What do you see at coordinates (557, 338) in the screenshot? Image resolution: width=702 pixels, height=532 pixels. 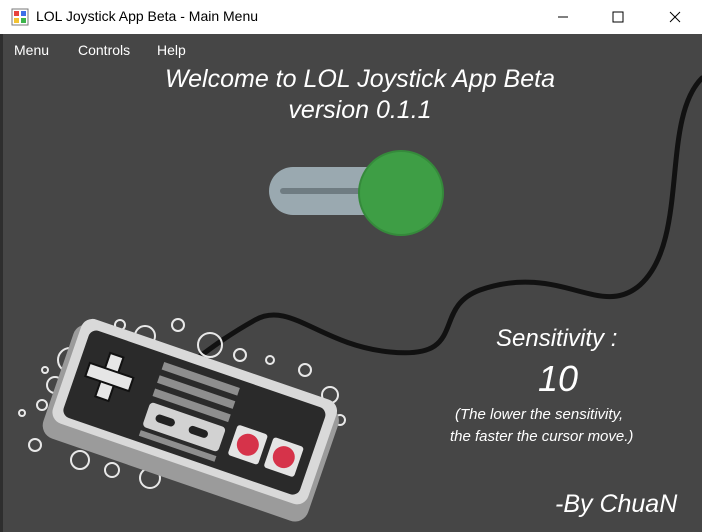 I see `sensitivity-label: Sensitivity :` at bounding box center [557, 338].